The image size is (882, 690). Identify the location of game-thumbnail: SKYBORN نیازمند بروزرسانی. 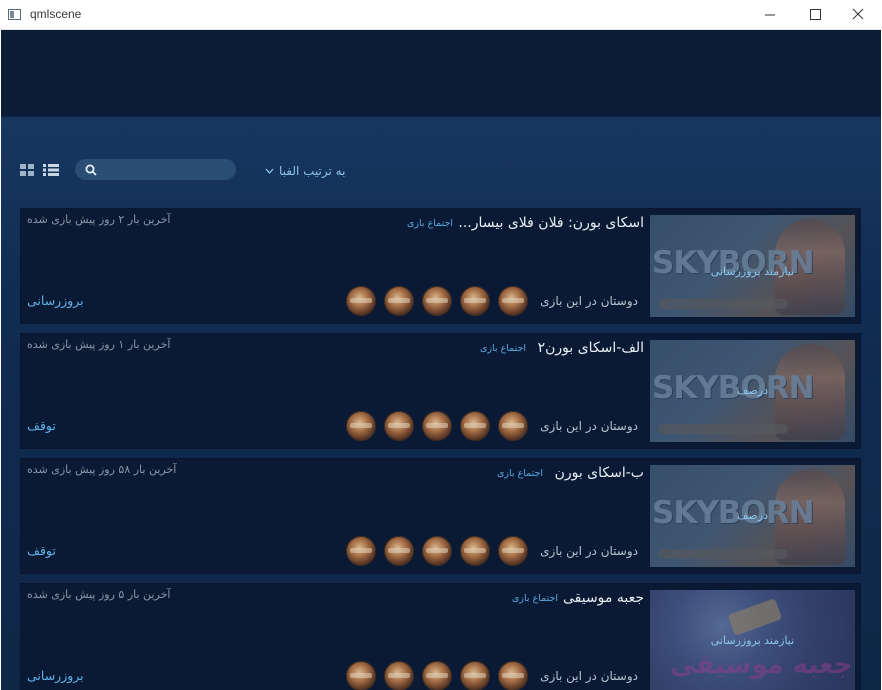
(752, 266).